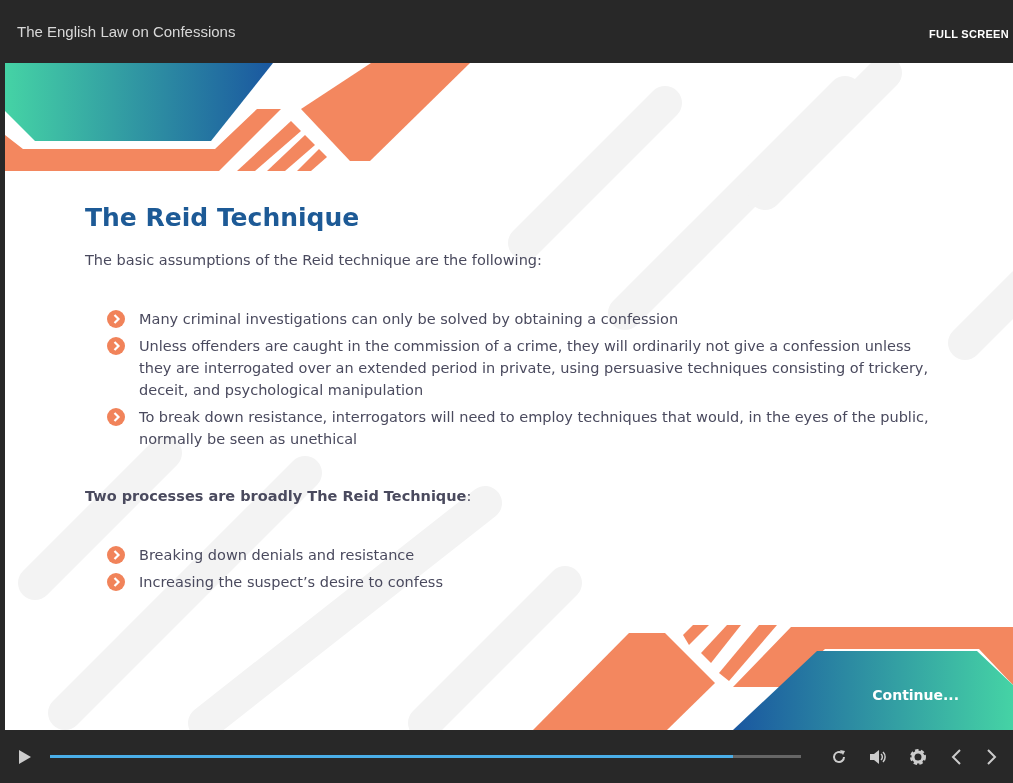  I want to click on course-title: The English Law on Confessions, so click(126, 31).